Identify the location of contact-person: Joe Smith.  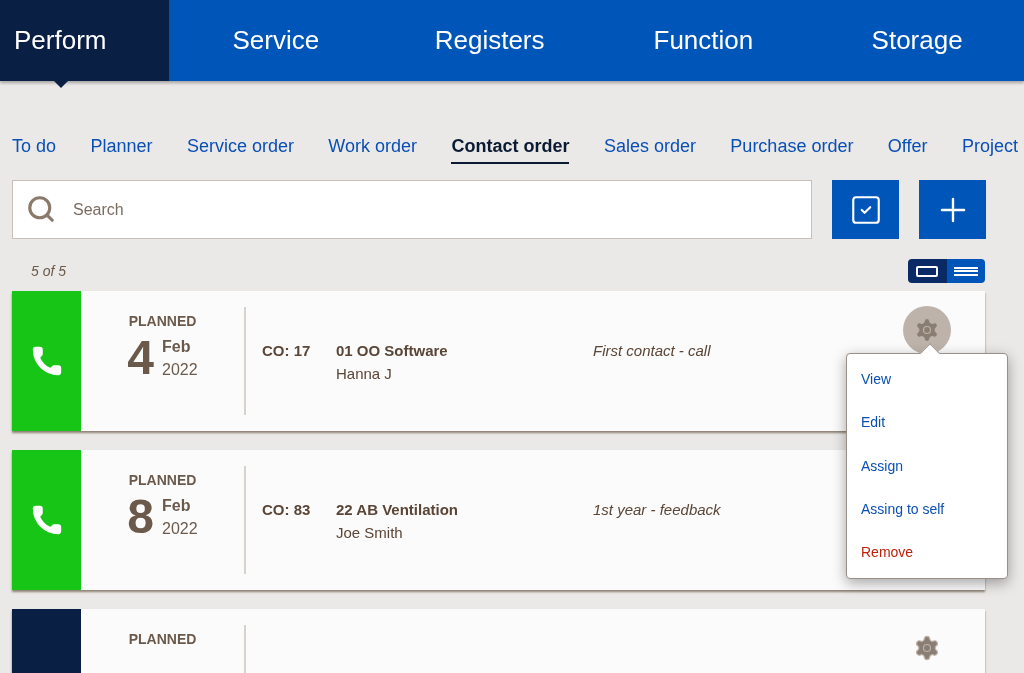
(369, 532).